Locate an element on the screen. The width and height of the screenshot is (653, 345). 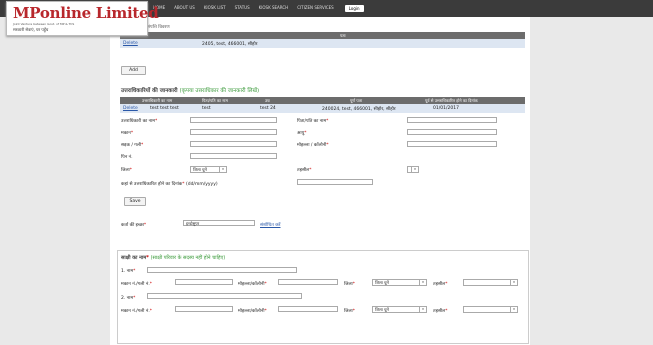
witness1-house-label: मकान नं./गली नं.* is located at coordinates (137, 284).